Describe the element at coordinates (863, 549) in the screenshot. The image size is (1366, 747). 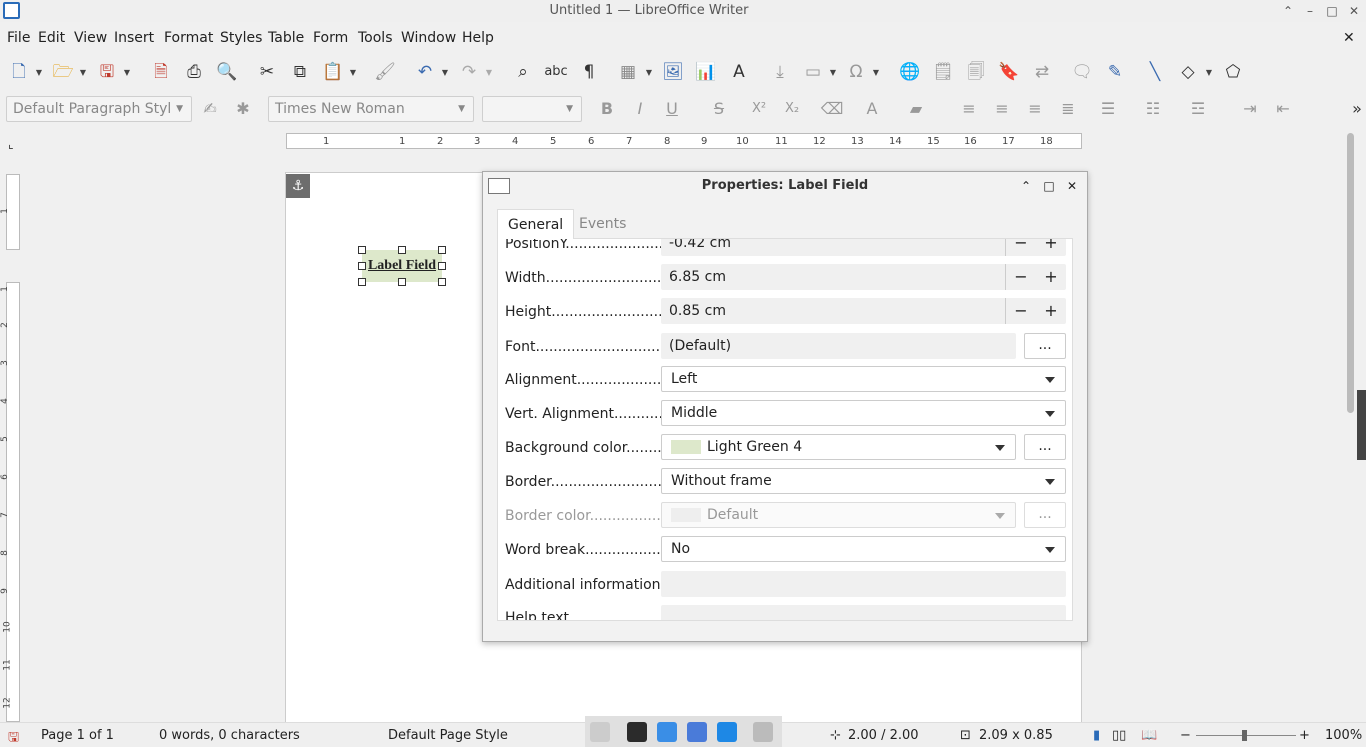
I see `word-break-select: No` at that location.